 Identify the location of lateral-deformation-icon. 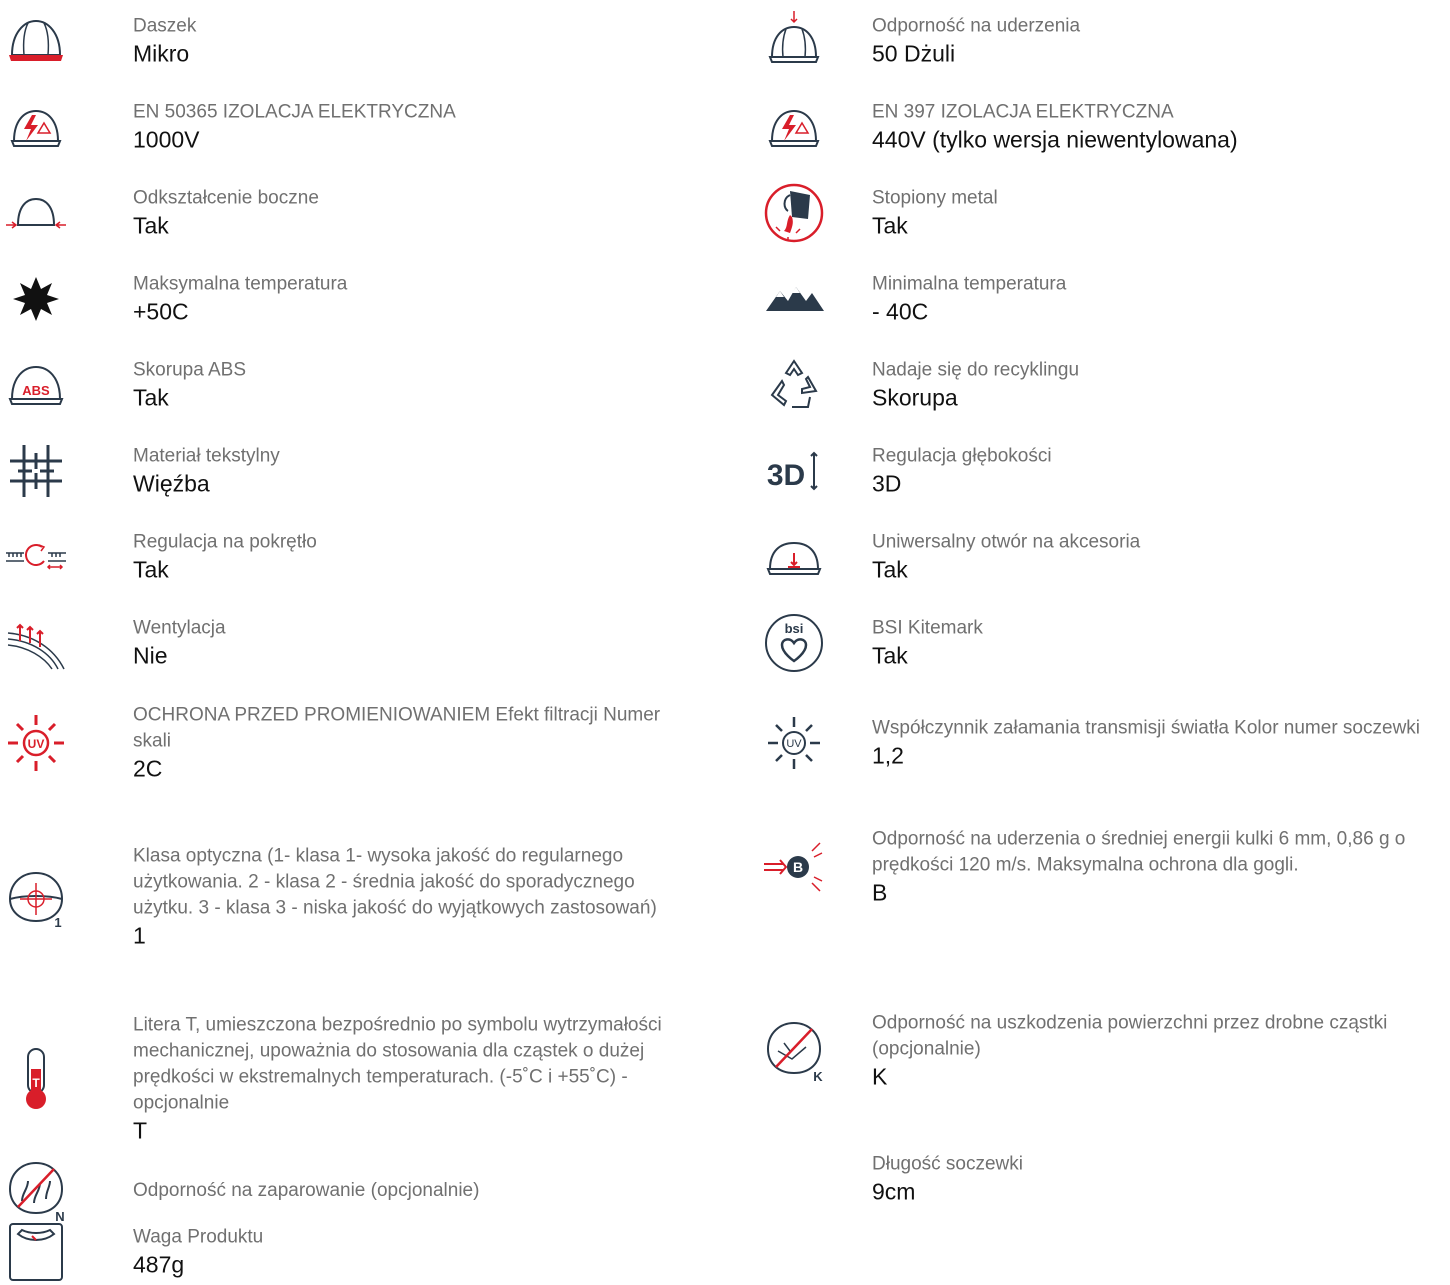
(36, 213).